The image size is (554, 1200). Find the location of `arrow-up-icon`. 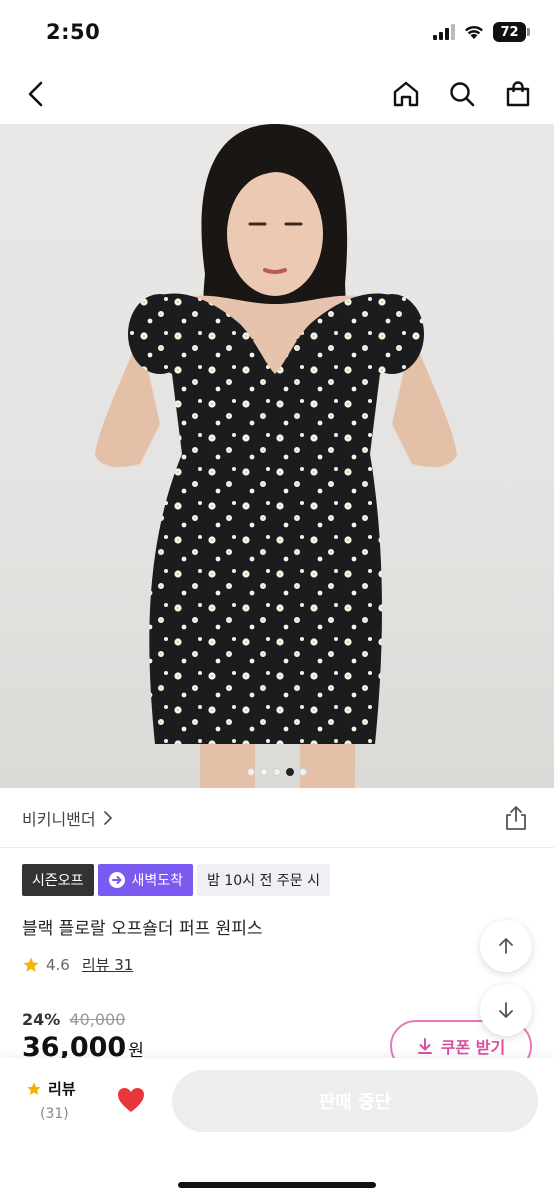

arrow-up-icon is located at coordinates (506, 946).